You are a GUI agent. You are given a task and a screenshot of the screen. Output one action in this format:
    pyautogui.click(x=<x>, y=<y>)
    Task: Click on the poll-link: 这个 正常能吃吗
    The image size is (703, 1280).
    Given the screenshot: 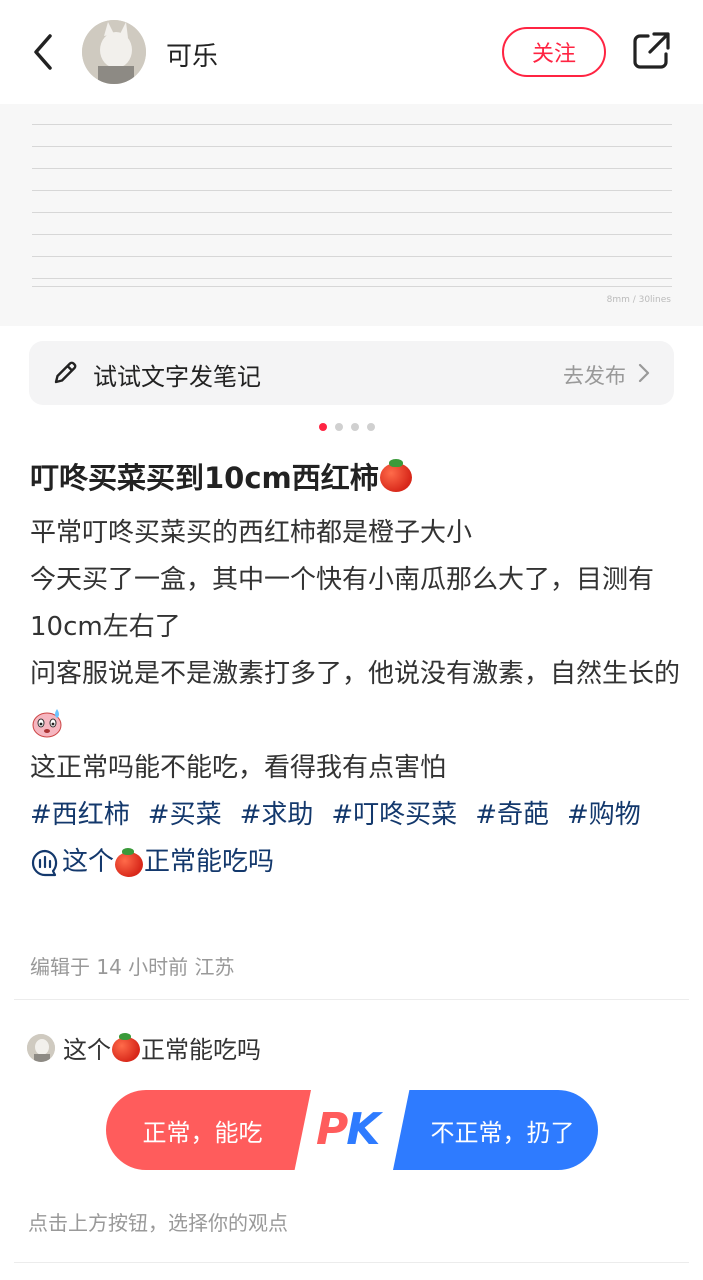 What is the action you would take?
    pyautogui.click(x=355, y=862)
    